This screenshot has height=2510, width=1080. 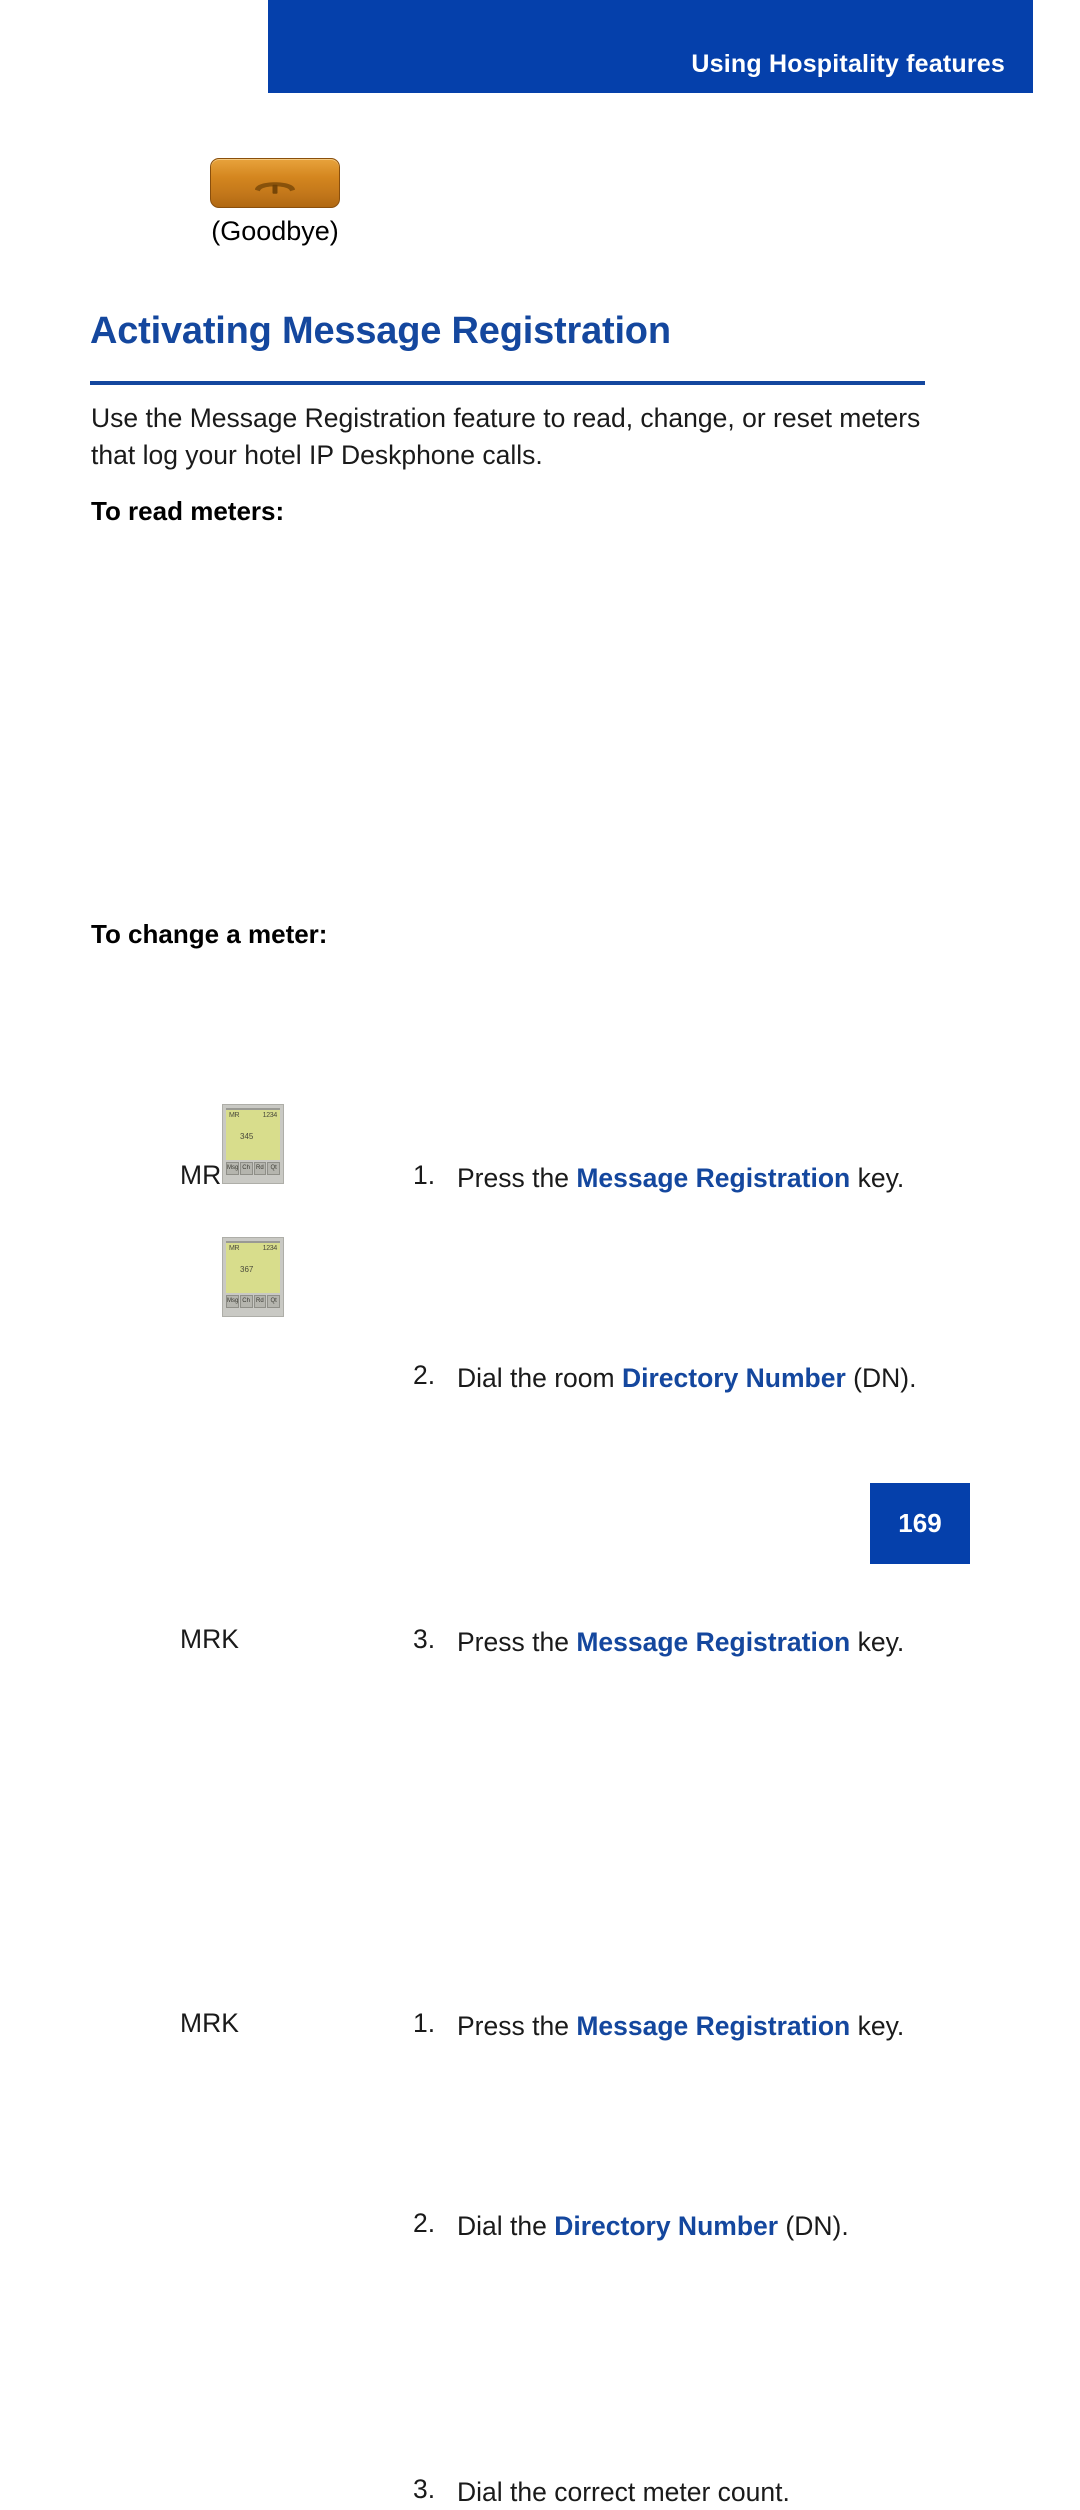 I want to click on telephone-handset-icon, so click(x=275, y=188).